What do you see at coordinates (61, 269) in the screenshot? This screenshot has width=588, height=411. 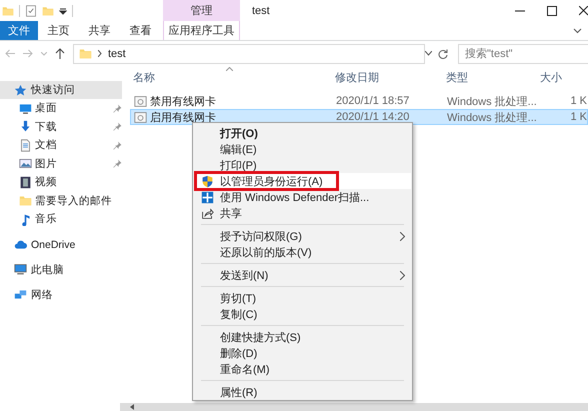 I see `nav-item: 此电脑` at bounding box center [61, 269].